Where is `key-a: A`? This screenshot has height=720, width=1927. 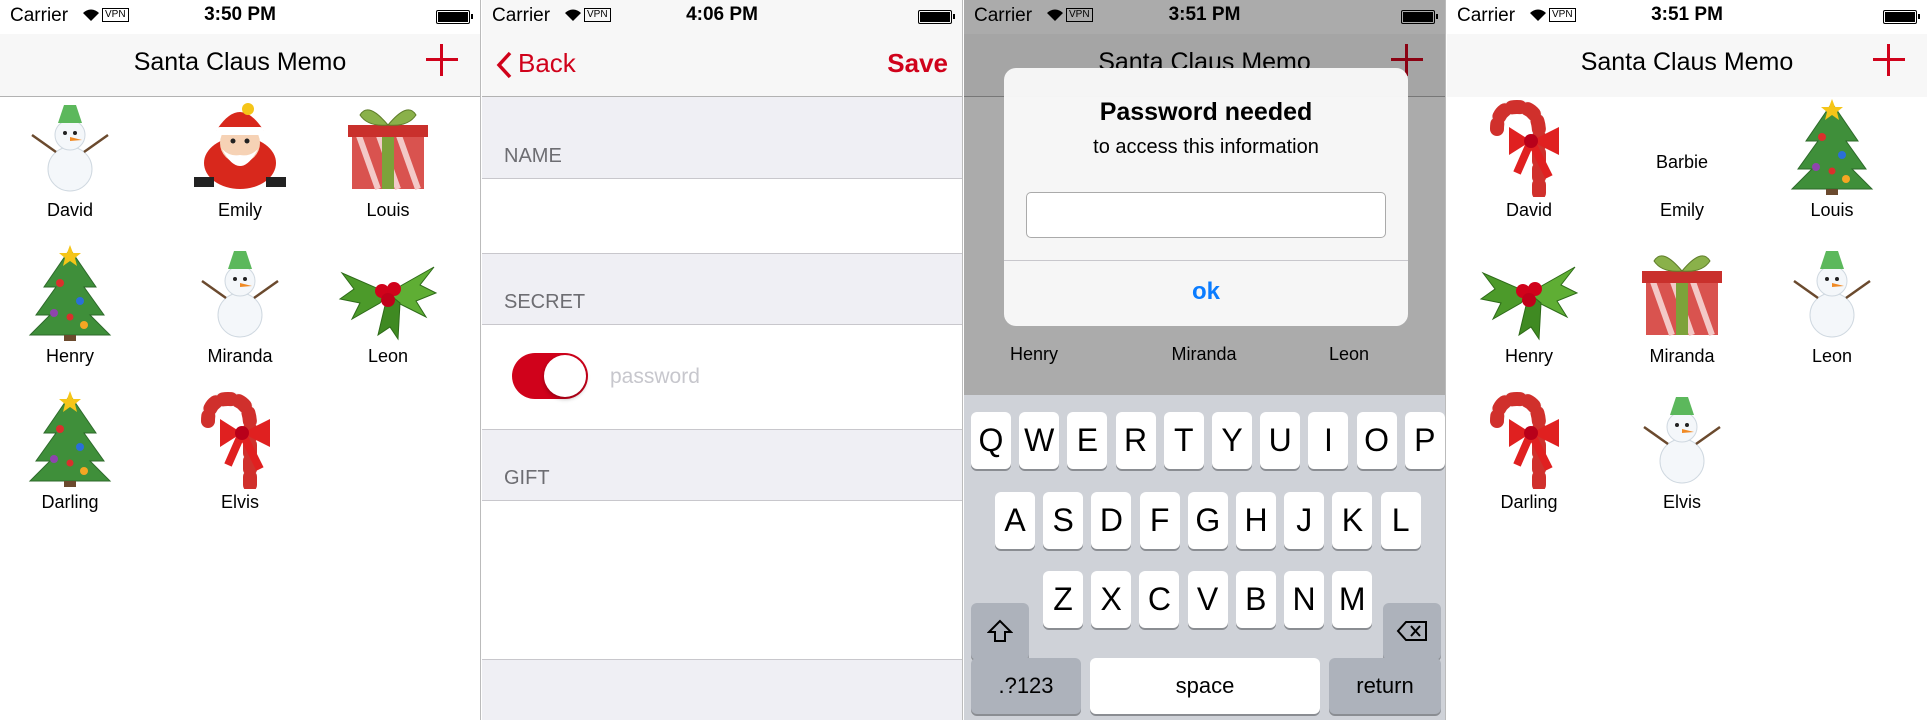
key-a: A is located at coordinates (1015, 520).